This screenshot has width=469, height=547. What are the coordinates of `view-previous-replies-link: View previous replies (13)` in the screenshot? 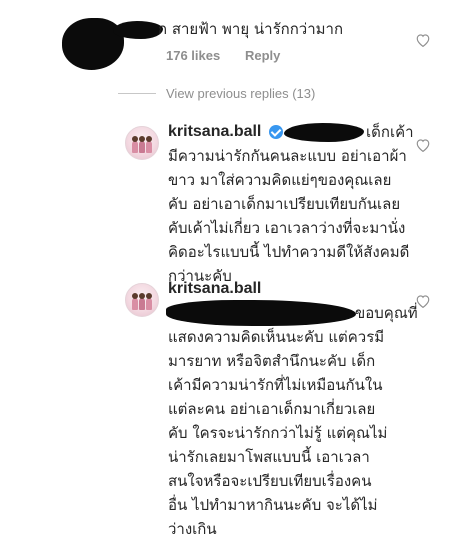 It's located at (216, 93).